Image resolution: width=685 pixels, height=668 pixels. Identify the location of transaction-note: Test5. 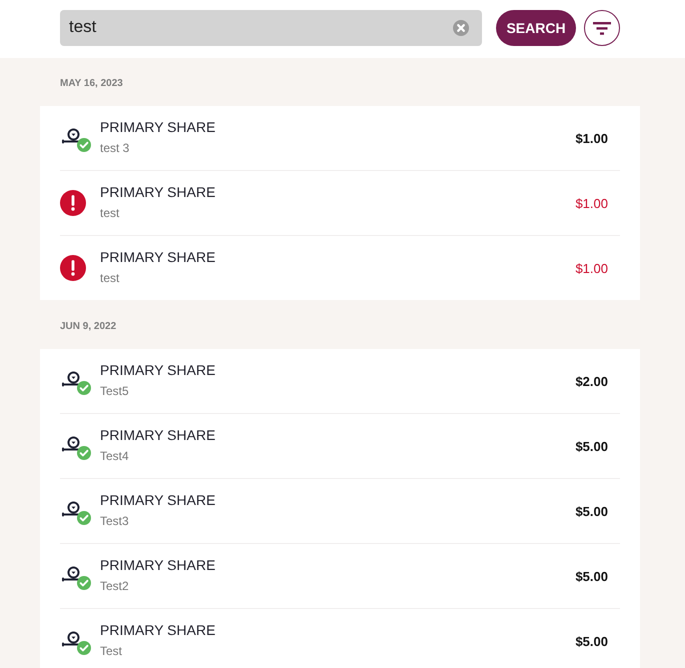
(114, 391).